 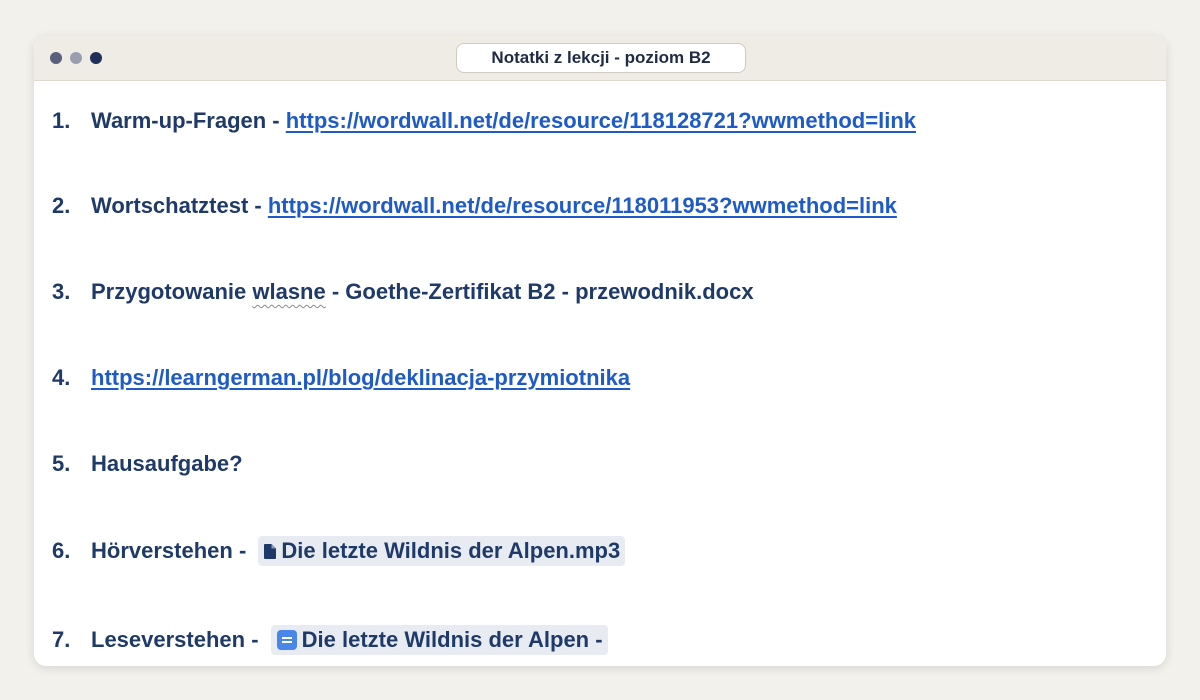 I want to click on item-number: 5., so click(x=61, y=463).